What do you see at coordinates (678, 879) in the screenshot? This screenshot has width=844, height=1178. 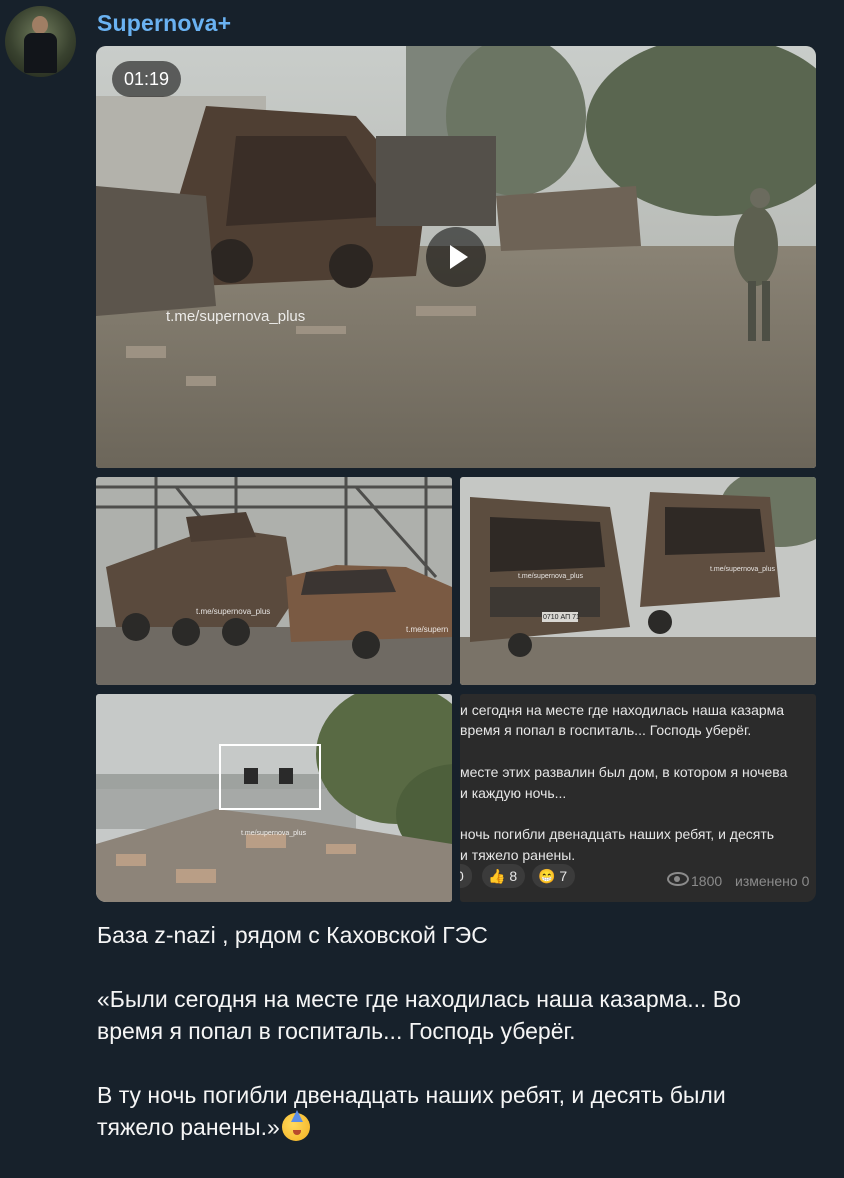 I see `eye-icon` at bounding box center [678, 879].